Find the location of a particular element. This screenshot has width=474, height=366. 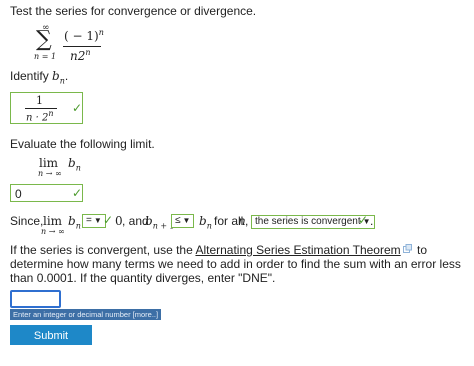

theorem-link: Alternating Series Estimation Theorem is located at coordinates (297, 250).